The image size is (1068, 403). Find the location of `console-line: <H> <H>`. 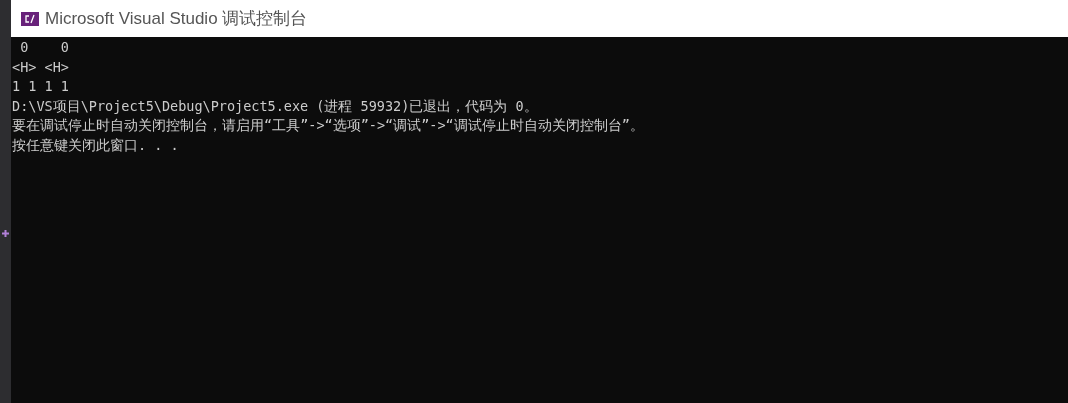

console-line: <H> <H> is located at coordinates (40, 67).